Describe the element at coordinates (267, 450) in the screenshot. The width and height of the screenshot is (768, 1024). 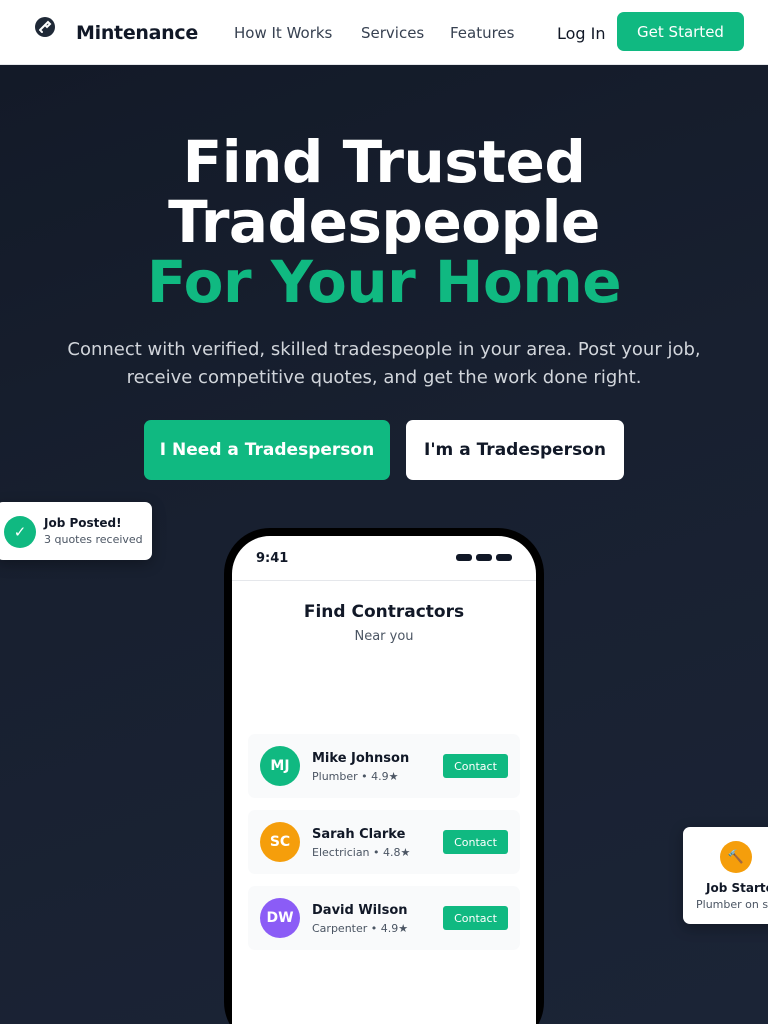
I see `need-tradesperson-button: I Need a Tradesperson` at that location.